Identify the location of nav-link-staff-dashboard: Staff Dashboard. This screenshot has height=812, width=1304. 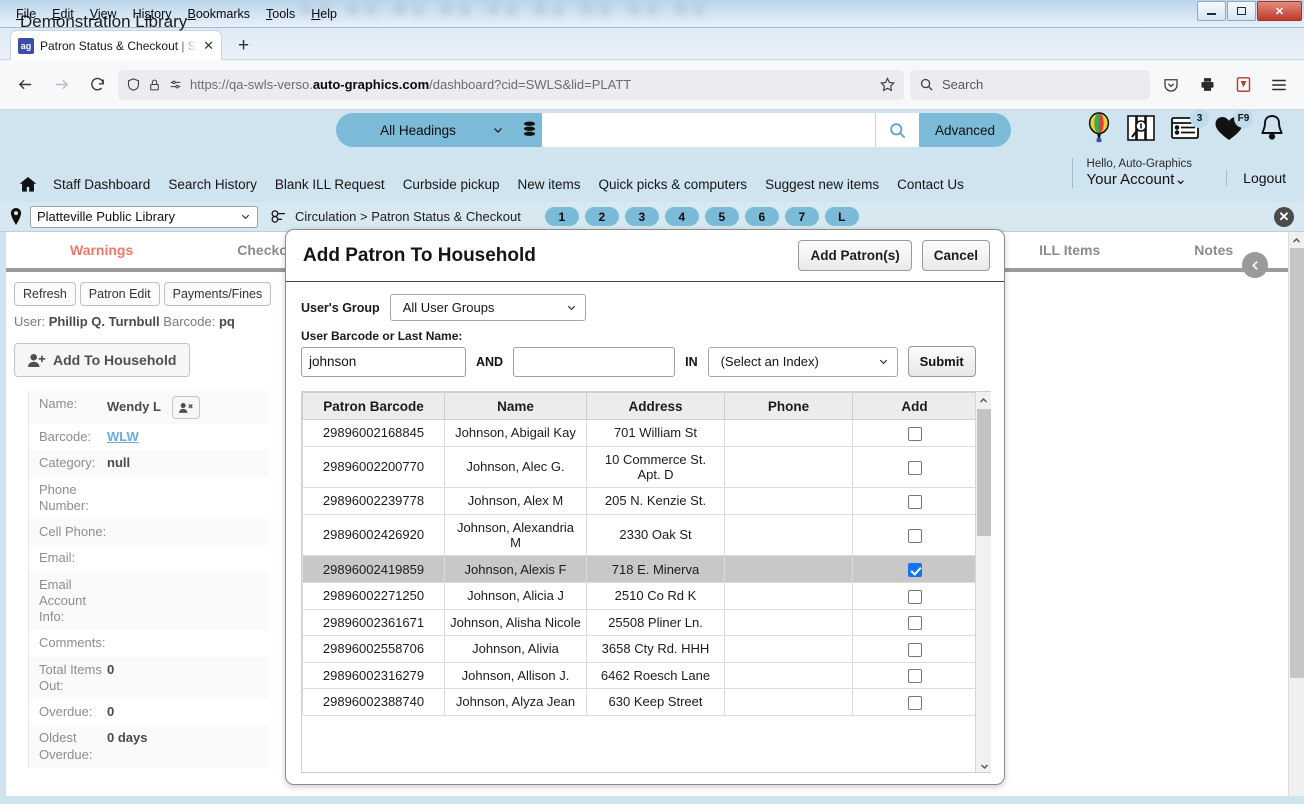
(101, 184).